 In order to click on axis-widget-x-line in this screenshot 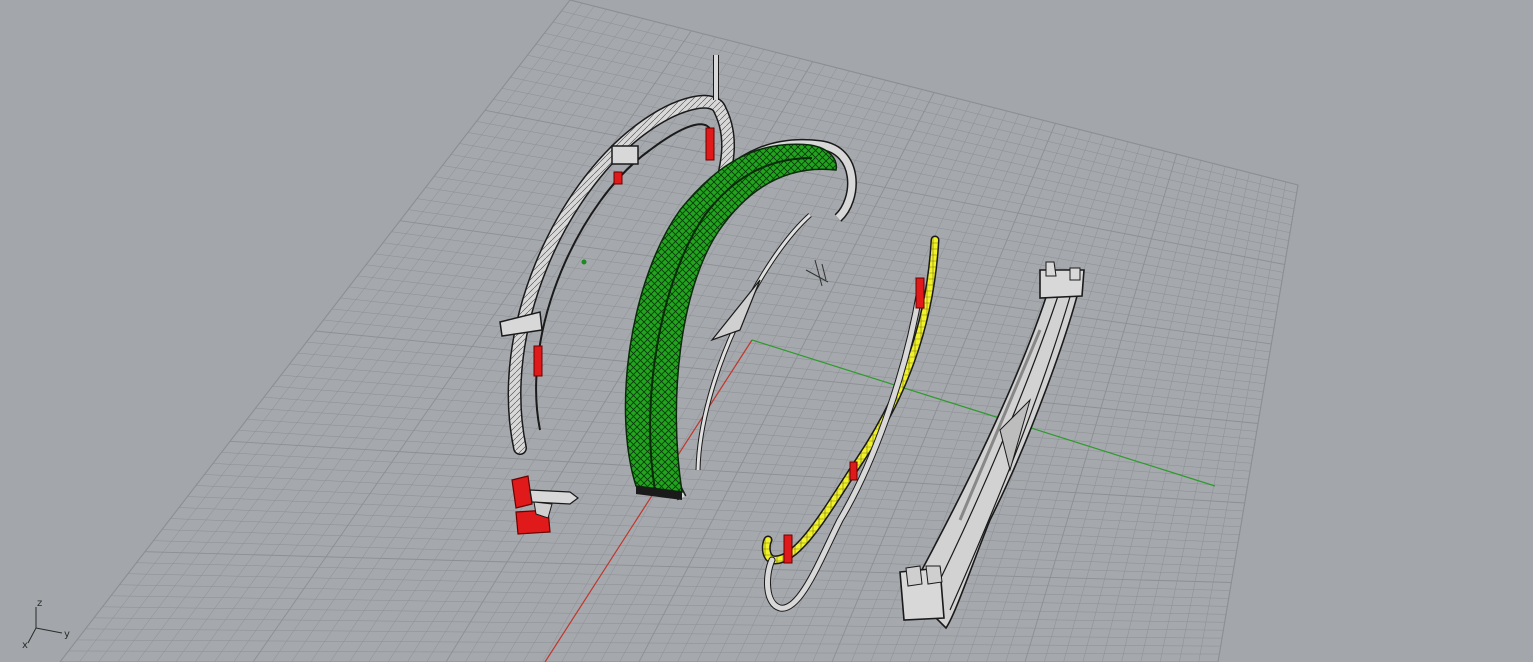, I will do `click(32, 635)`.